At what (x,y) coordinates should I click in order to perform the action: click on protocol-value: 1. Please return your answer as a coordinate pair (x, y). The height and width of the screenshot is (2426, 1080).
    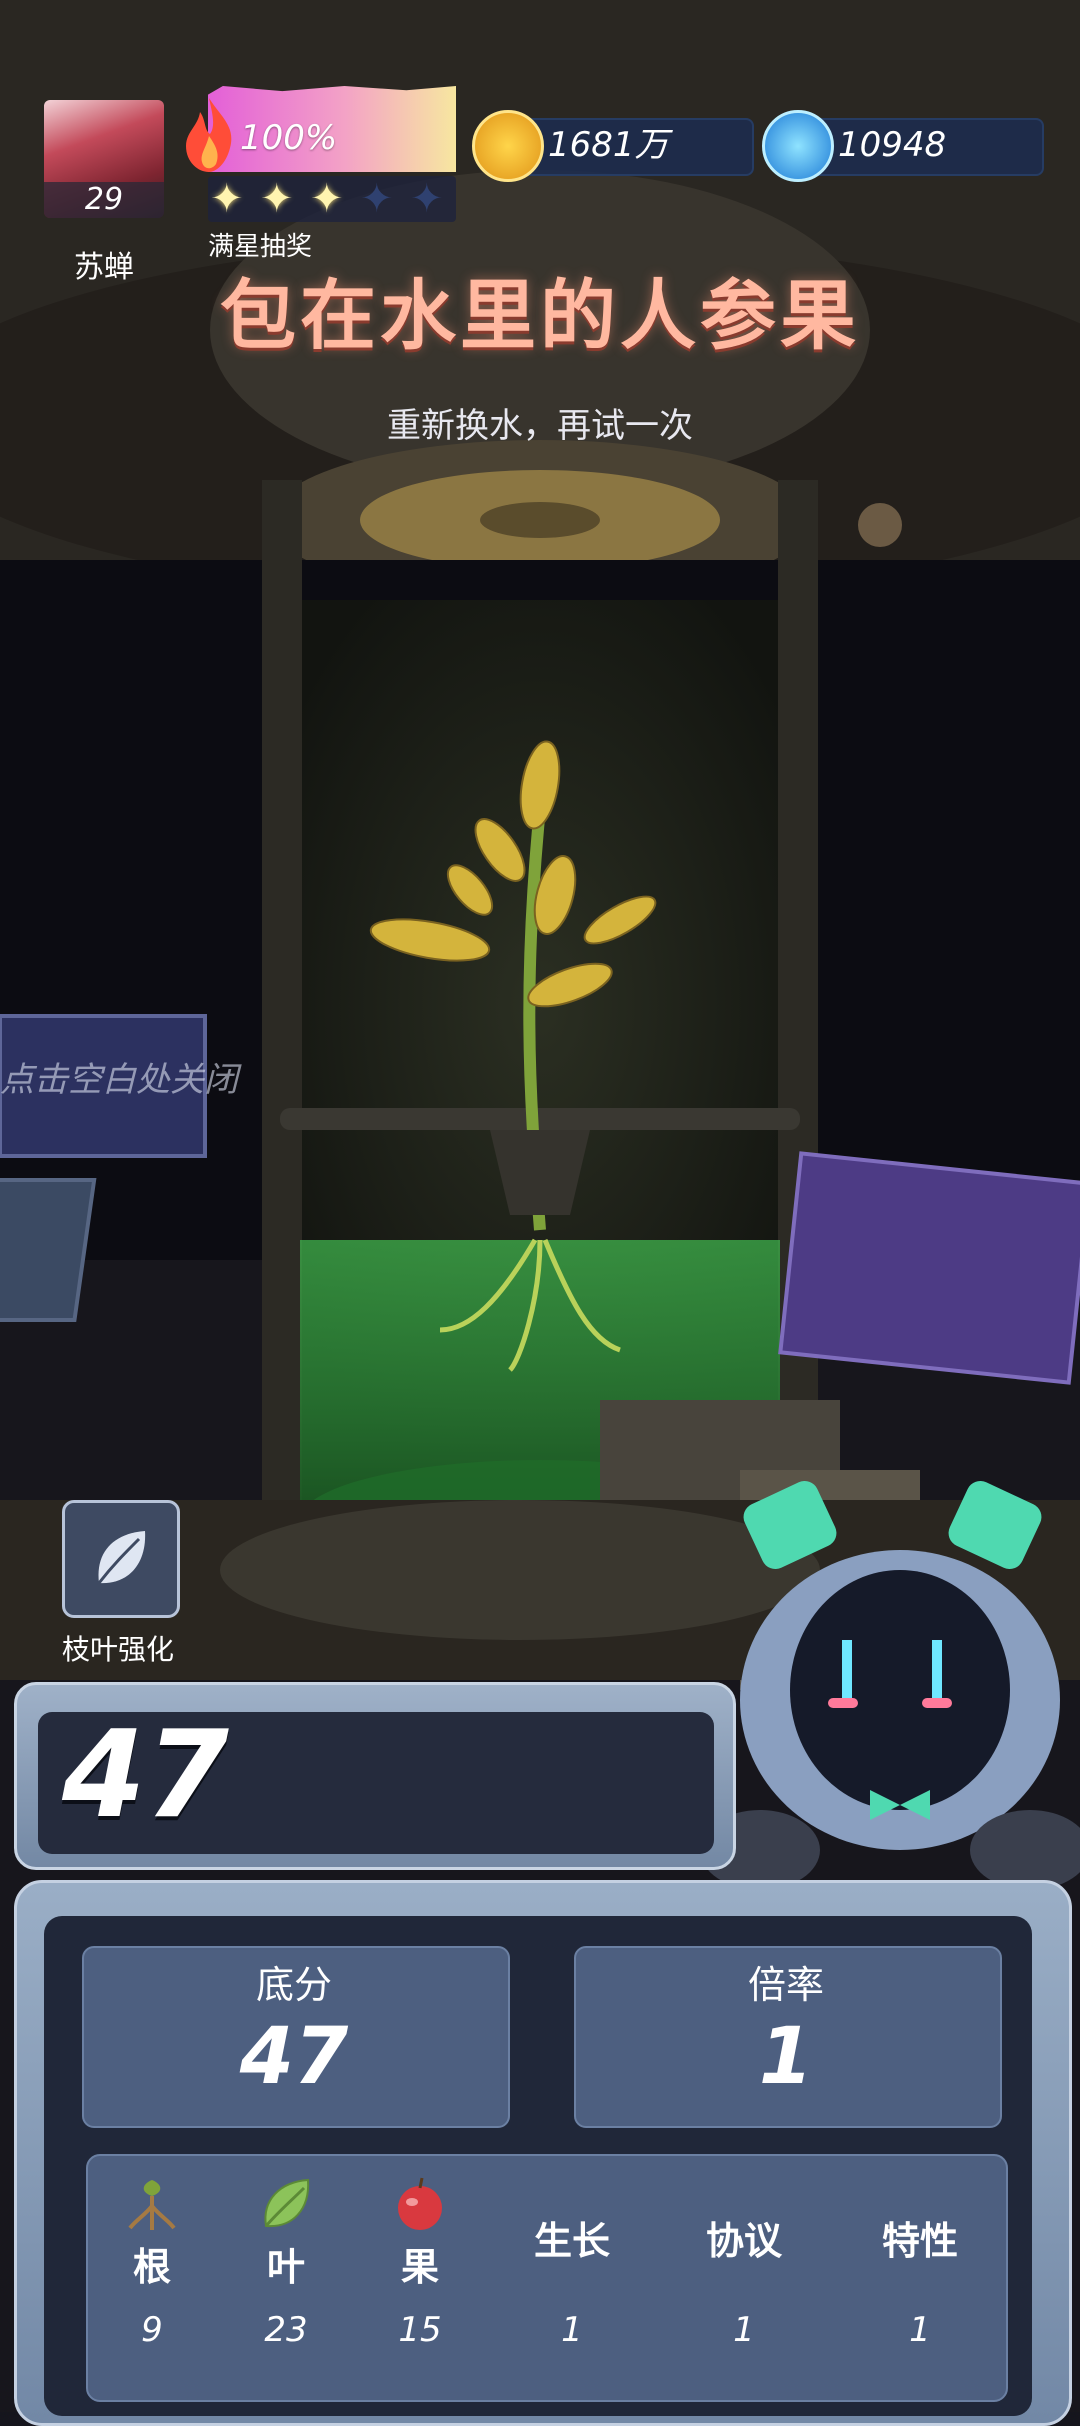
    Looking at the image, I should click on (744, 2330).